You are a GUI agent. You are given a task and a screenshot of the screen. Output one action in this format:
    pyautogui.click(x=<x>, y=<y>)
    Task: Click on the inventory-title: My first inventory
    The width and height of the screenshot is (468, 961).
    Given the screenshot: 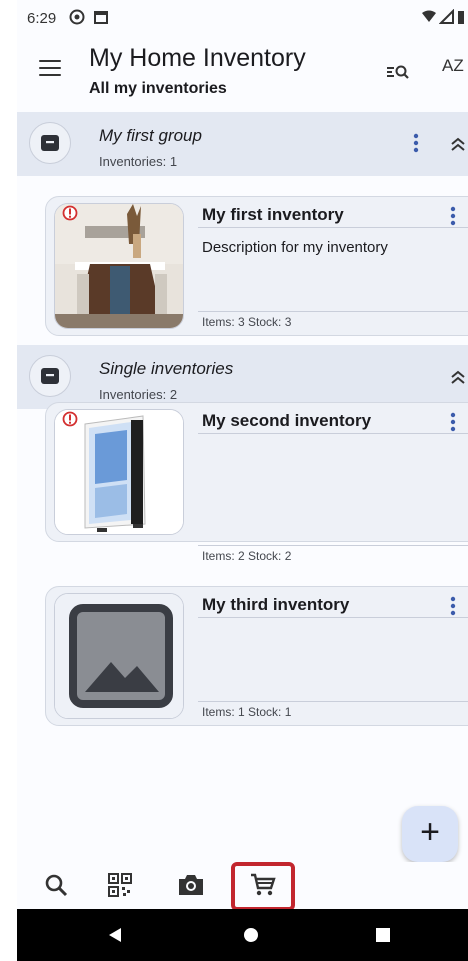 What is the action you would take?
    pyautogui.click(x=273, y=214)
    